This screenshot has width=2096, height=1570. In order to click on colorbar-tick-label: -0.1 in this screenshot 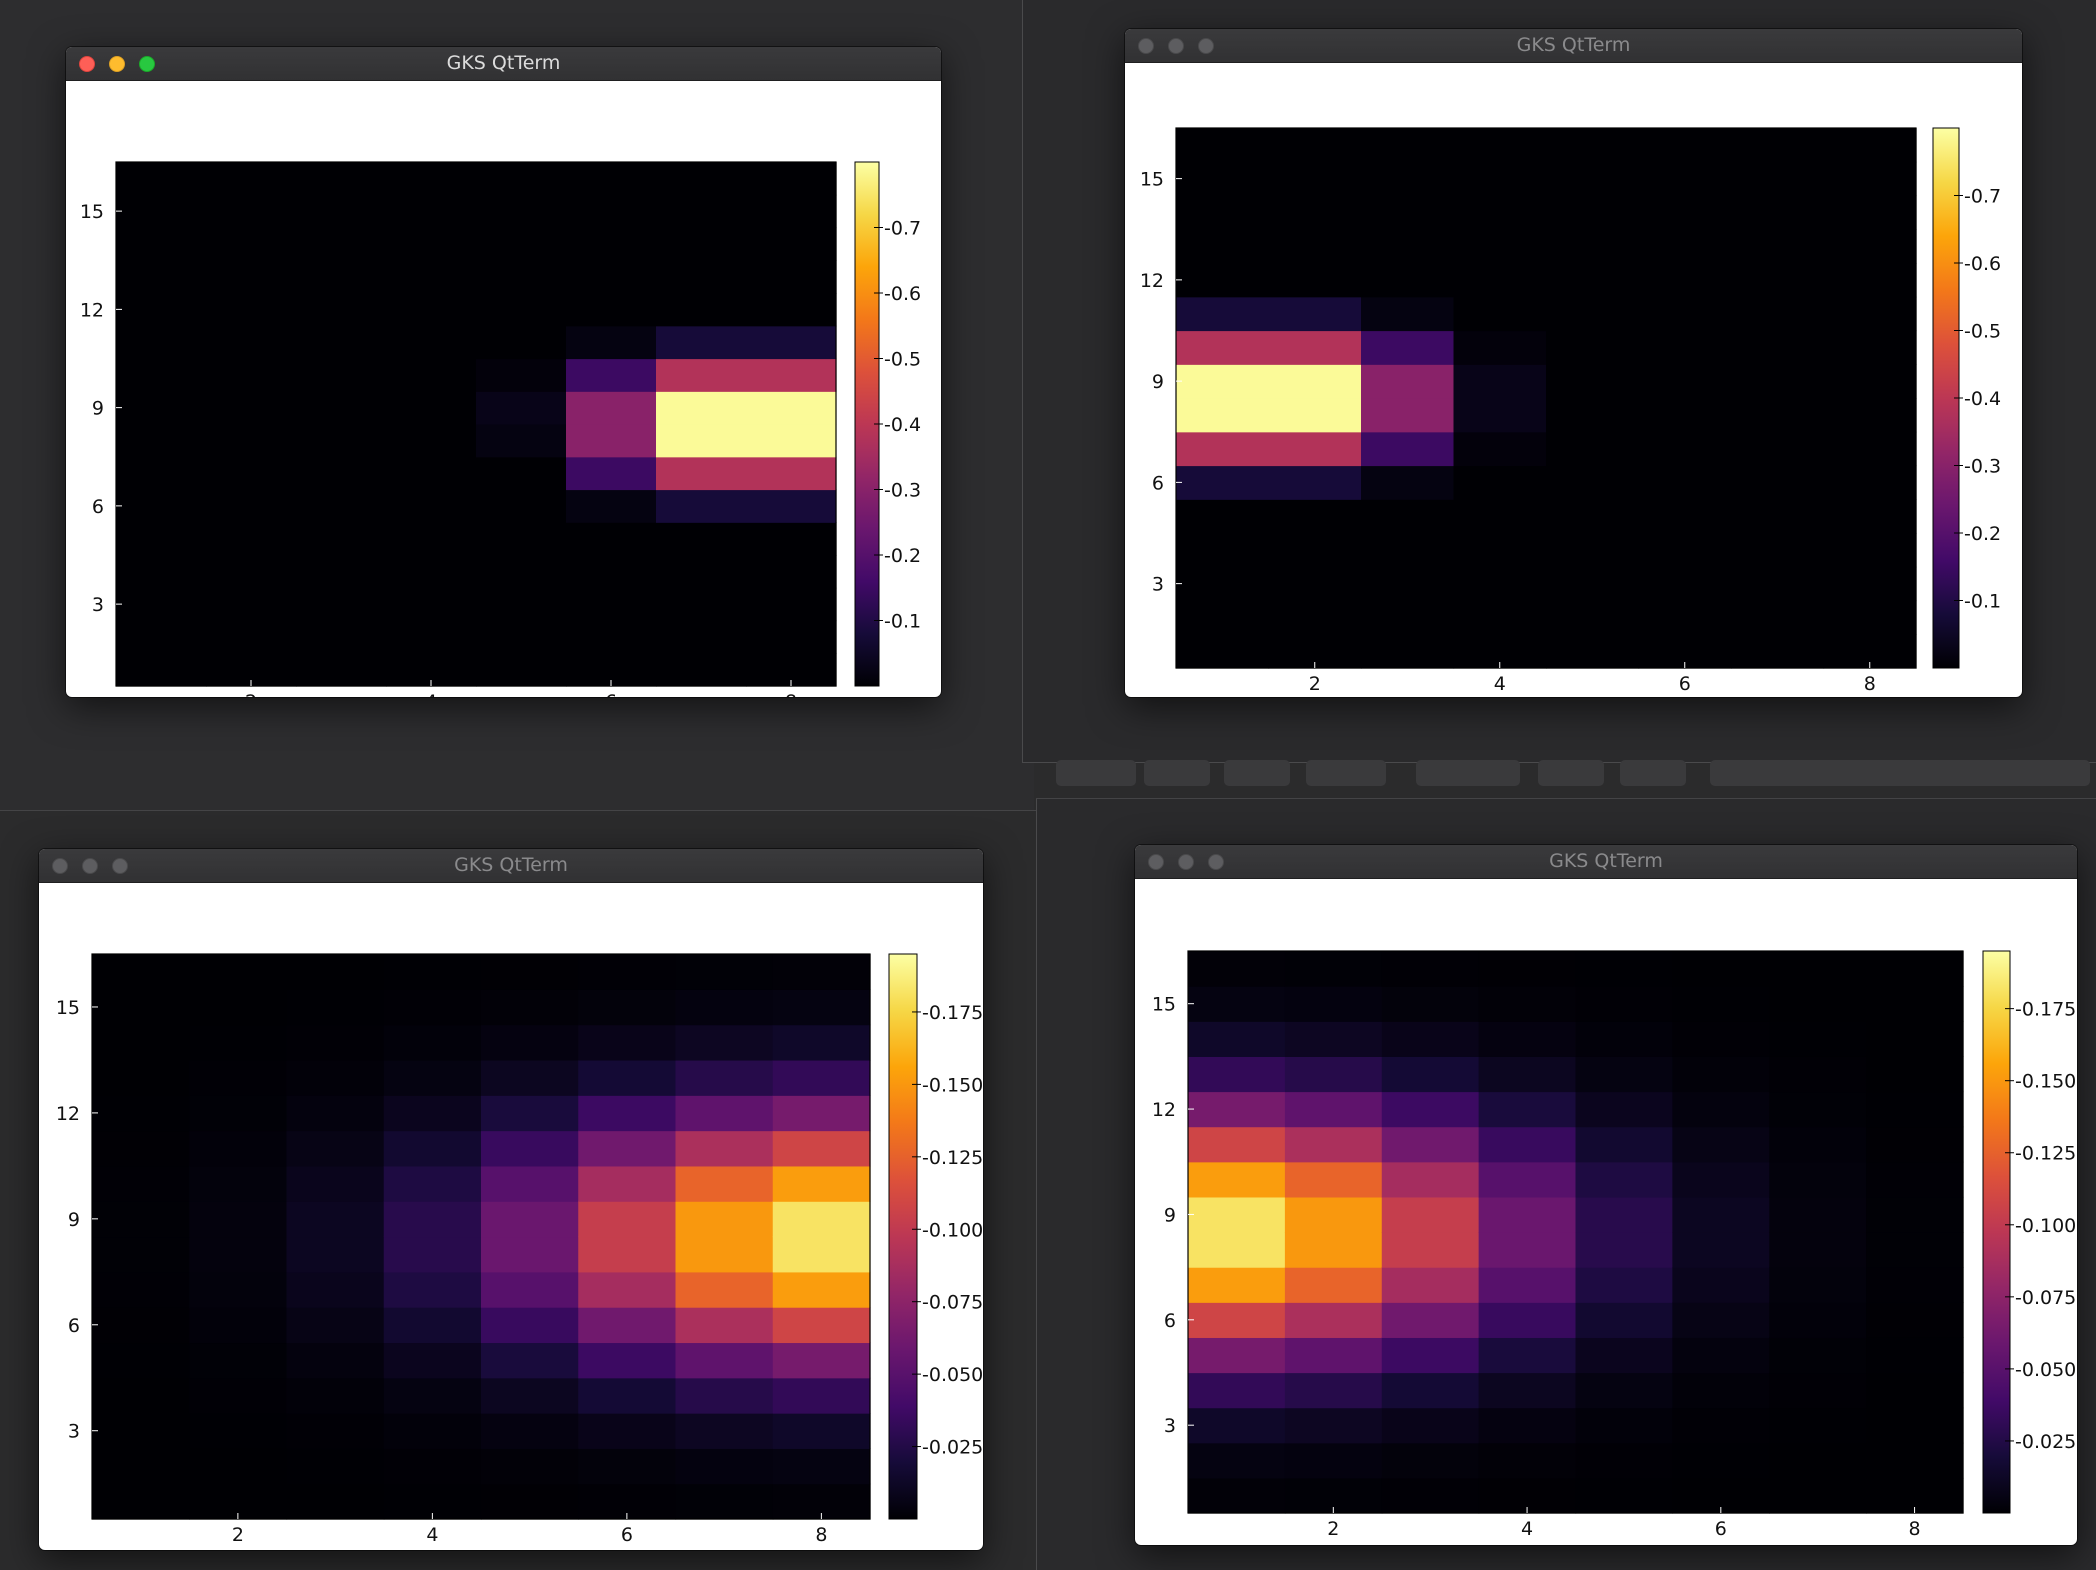, I will do `click(902, 622)`.